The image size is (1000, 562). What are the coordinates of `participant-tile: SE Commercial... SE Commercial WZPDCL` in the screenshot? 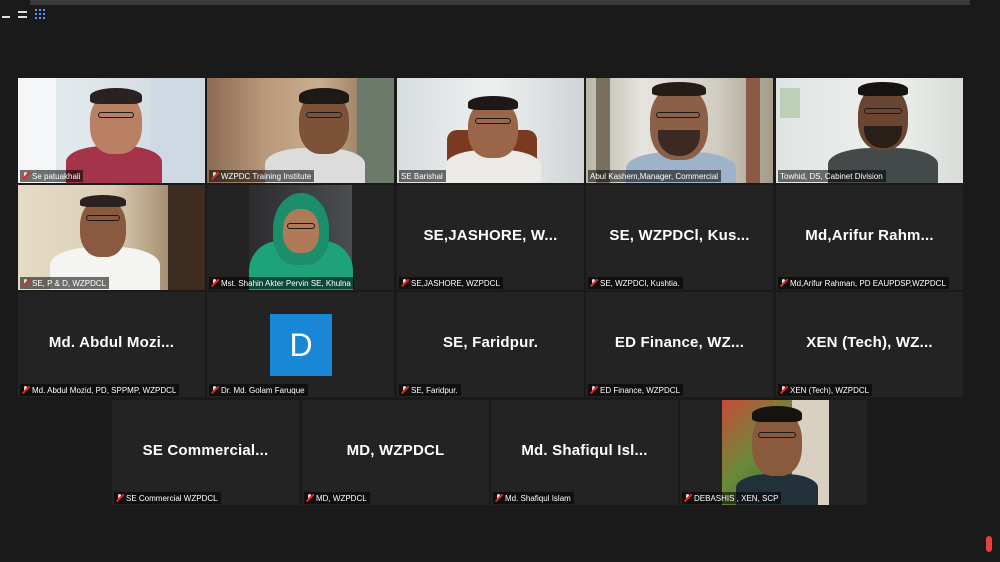 It's located at (205, 452).